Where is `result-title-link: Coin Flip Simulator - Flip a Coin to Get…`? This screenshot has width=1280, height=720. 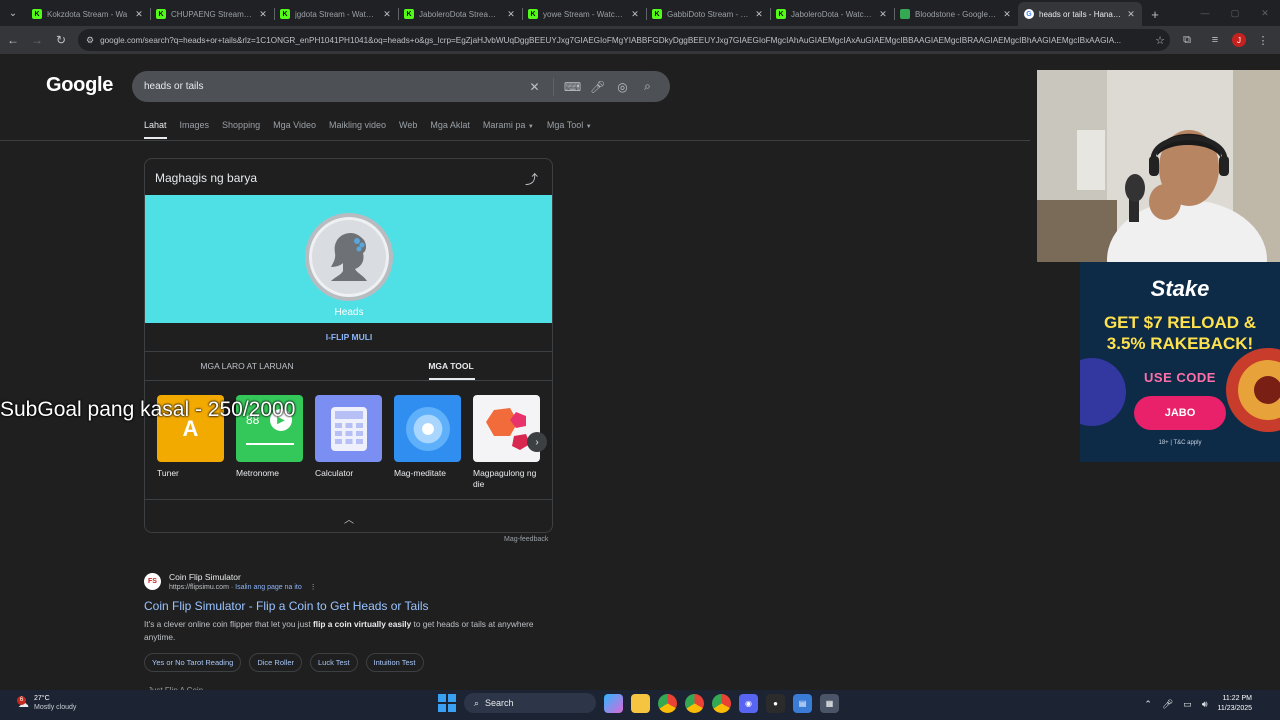 result-title-link: Coin Flip Simulator - Flip a Coin to Get… is located at coordinates (354, 606).